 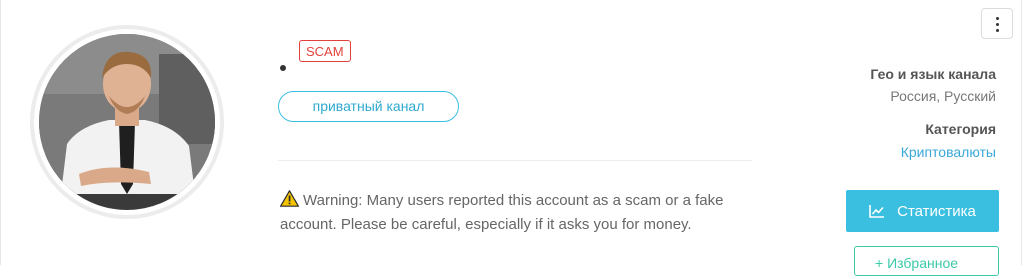 What do you see at coordinates (325, 51) in the screenshot?
I see `scam-badge: SCAM` at bounding box center [325, 51].